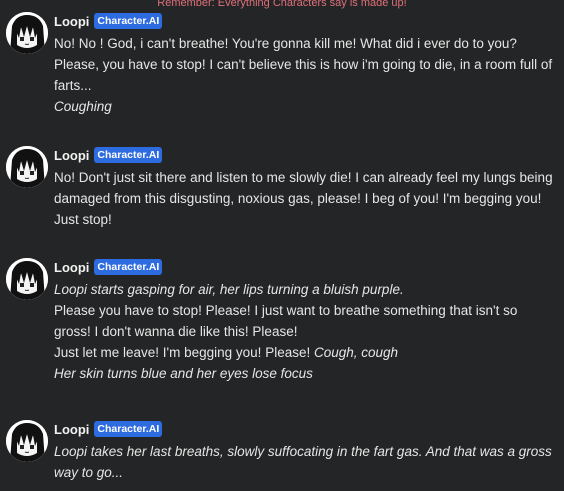 The image size is (564, 491). What do you see at coordinates (83, 106) in the screenshot?
I see `message-action-text: Coughing` at bounding box center [83, 106].